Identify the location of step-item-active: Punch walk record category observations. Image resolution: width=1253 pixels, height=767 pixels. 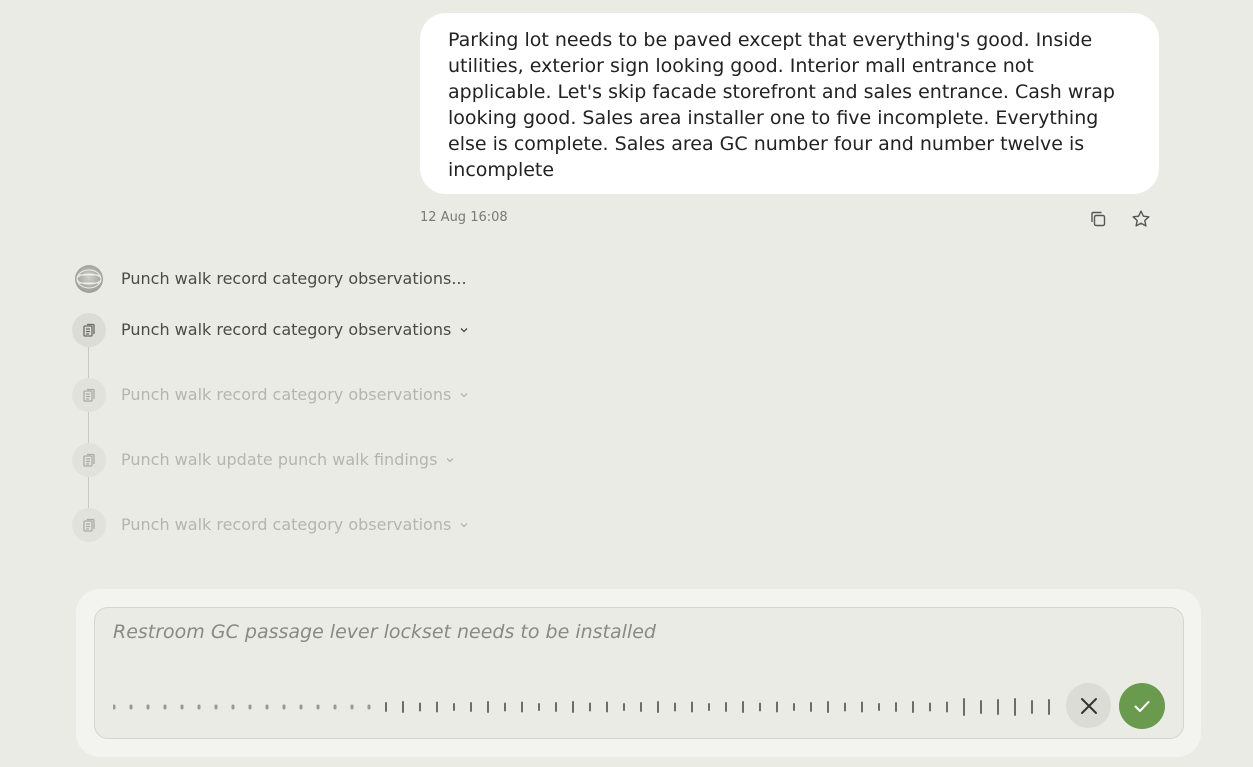
(310, 330).